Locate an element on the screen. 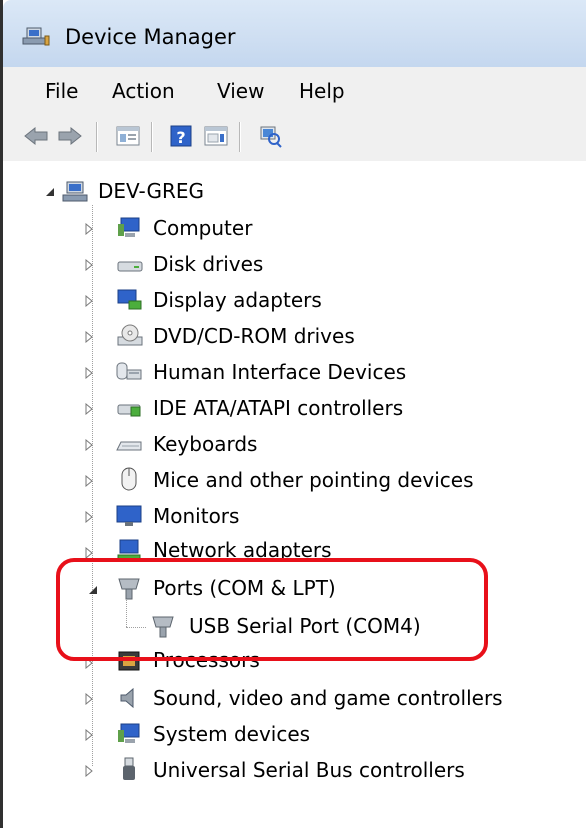  keyboard-icon is located at coordinates (129, 445).